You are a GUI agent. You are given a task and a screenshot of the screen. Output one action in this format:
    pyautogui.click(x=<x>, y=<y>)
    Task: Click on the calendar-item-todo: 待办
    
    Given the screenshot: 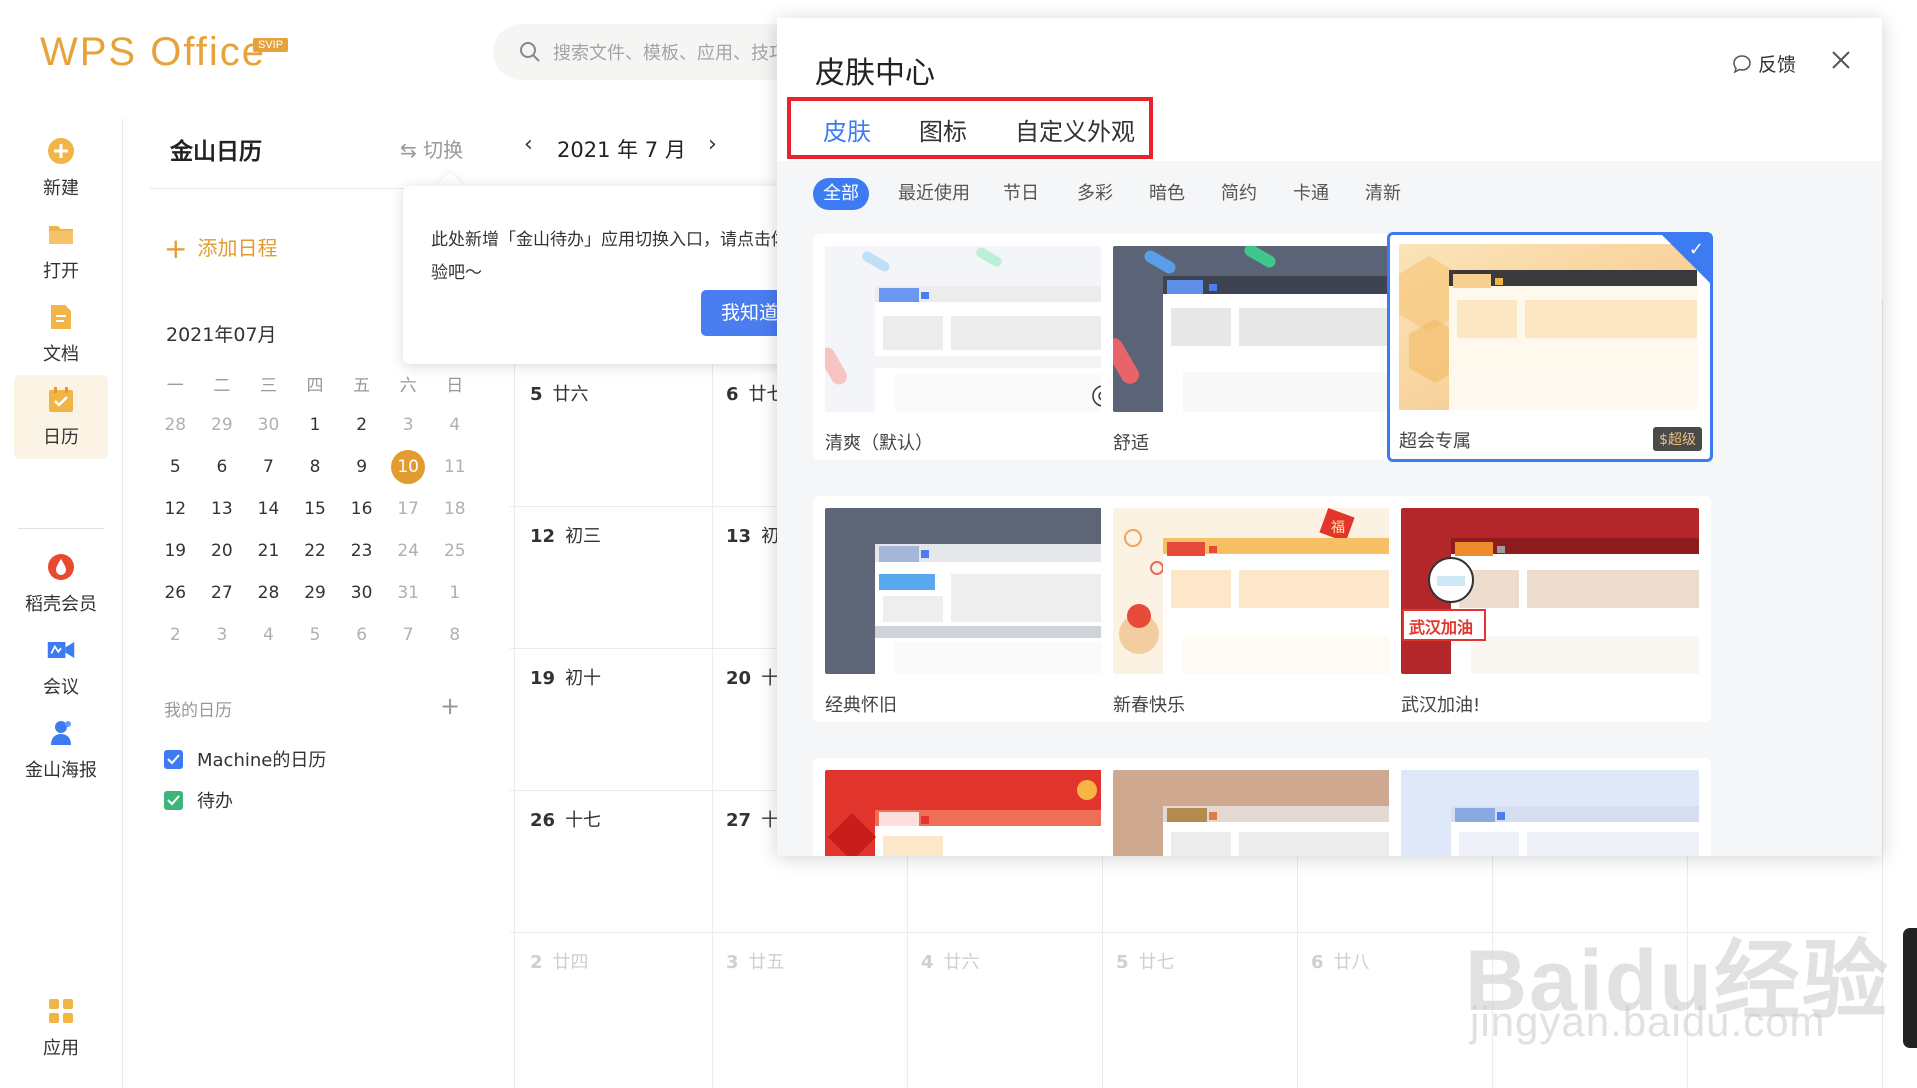 What is the action you would take?
    pyautogui.click(x=198, y=800)
    